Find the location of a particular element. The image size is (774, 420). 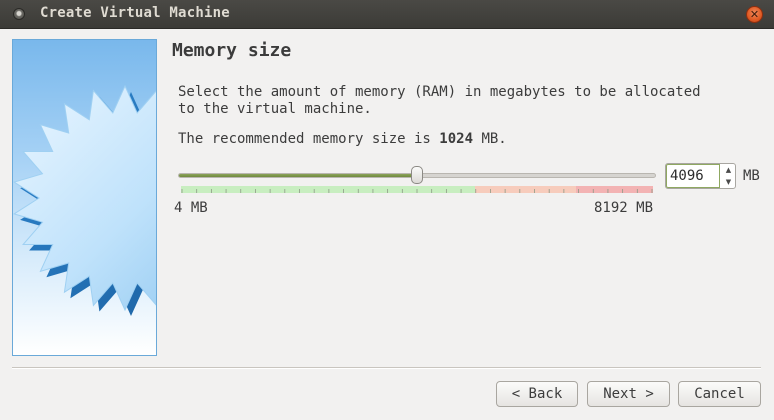

slider-max-label: 8192 MB is located at coordinates (624, 208).